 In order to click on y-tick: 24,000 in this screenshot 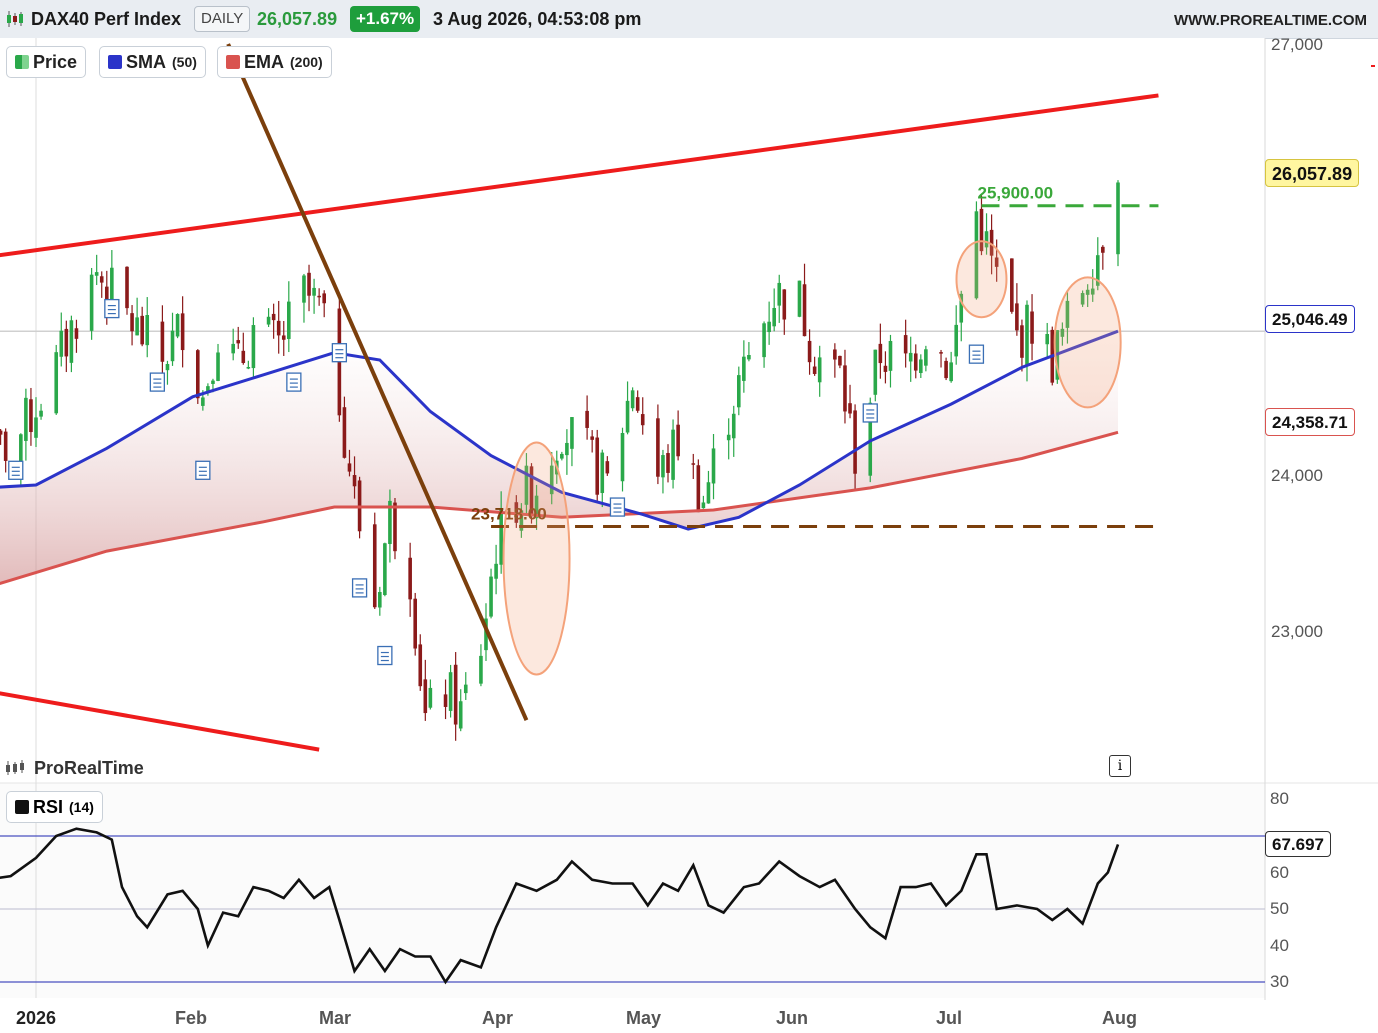, I will do `click(1297, 475)`.